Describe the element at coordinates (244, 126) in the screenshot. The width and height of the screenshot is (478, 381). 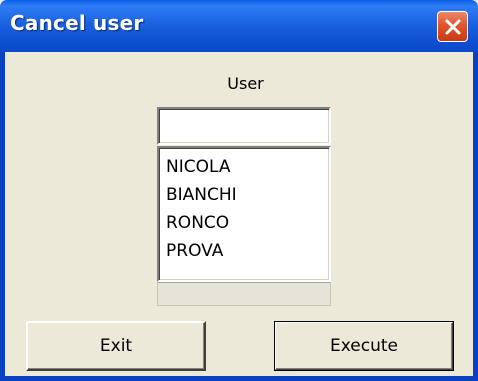
I see `user-input` at that location.